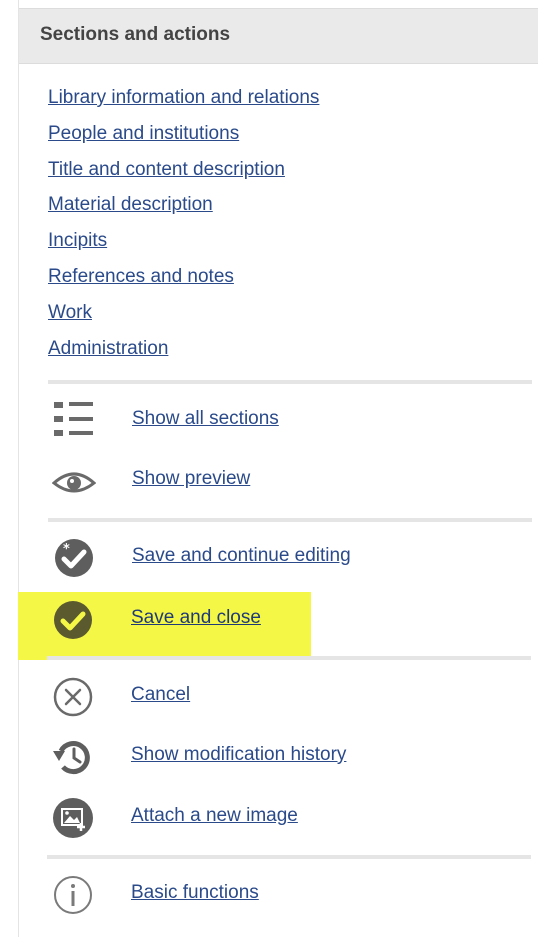 The width and height of the screenshot is (538, 937). I want to click on section-link-library-information: Library information and relations, so click(183, 100).